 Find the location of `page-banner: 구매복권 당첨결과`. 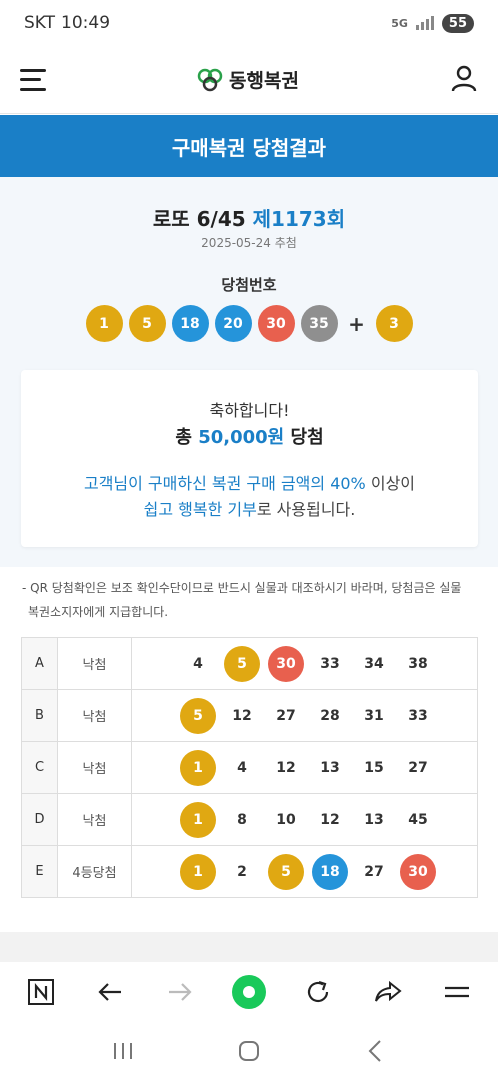

page-banner: 구매복권 당첨결과 is located at coordinates (249, 146).